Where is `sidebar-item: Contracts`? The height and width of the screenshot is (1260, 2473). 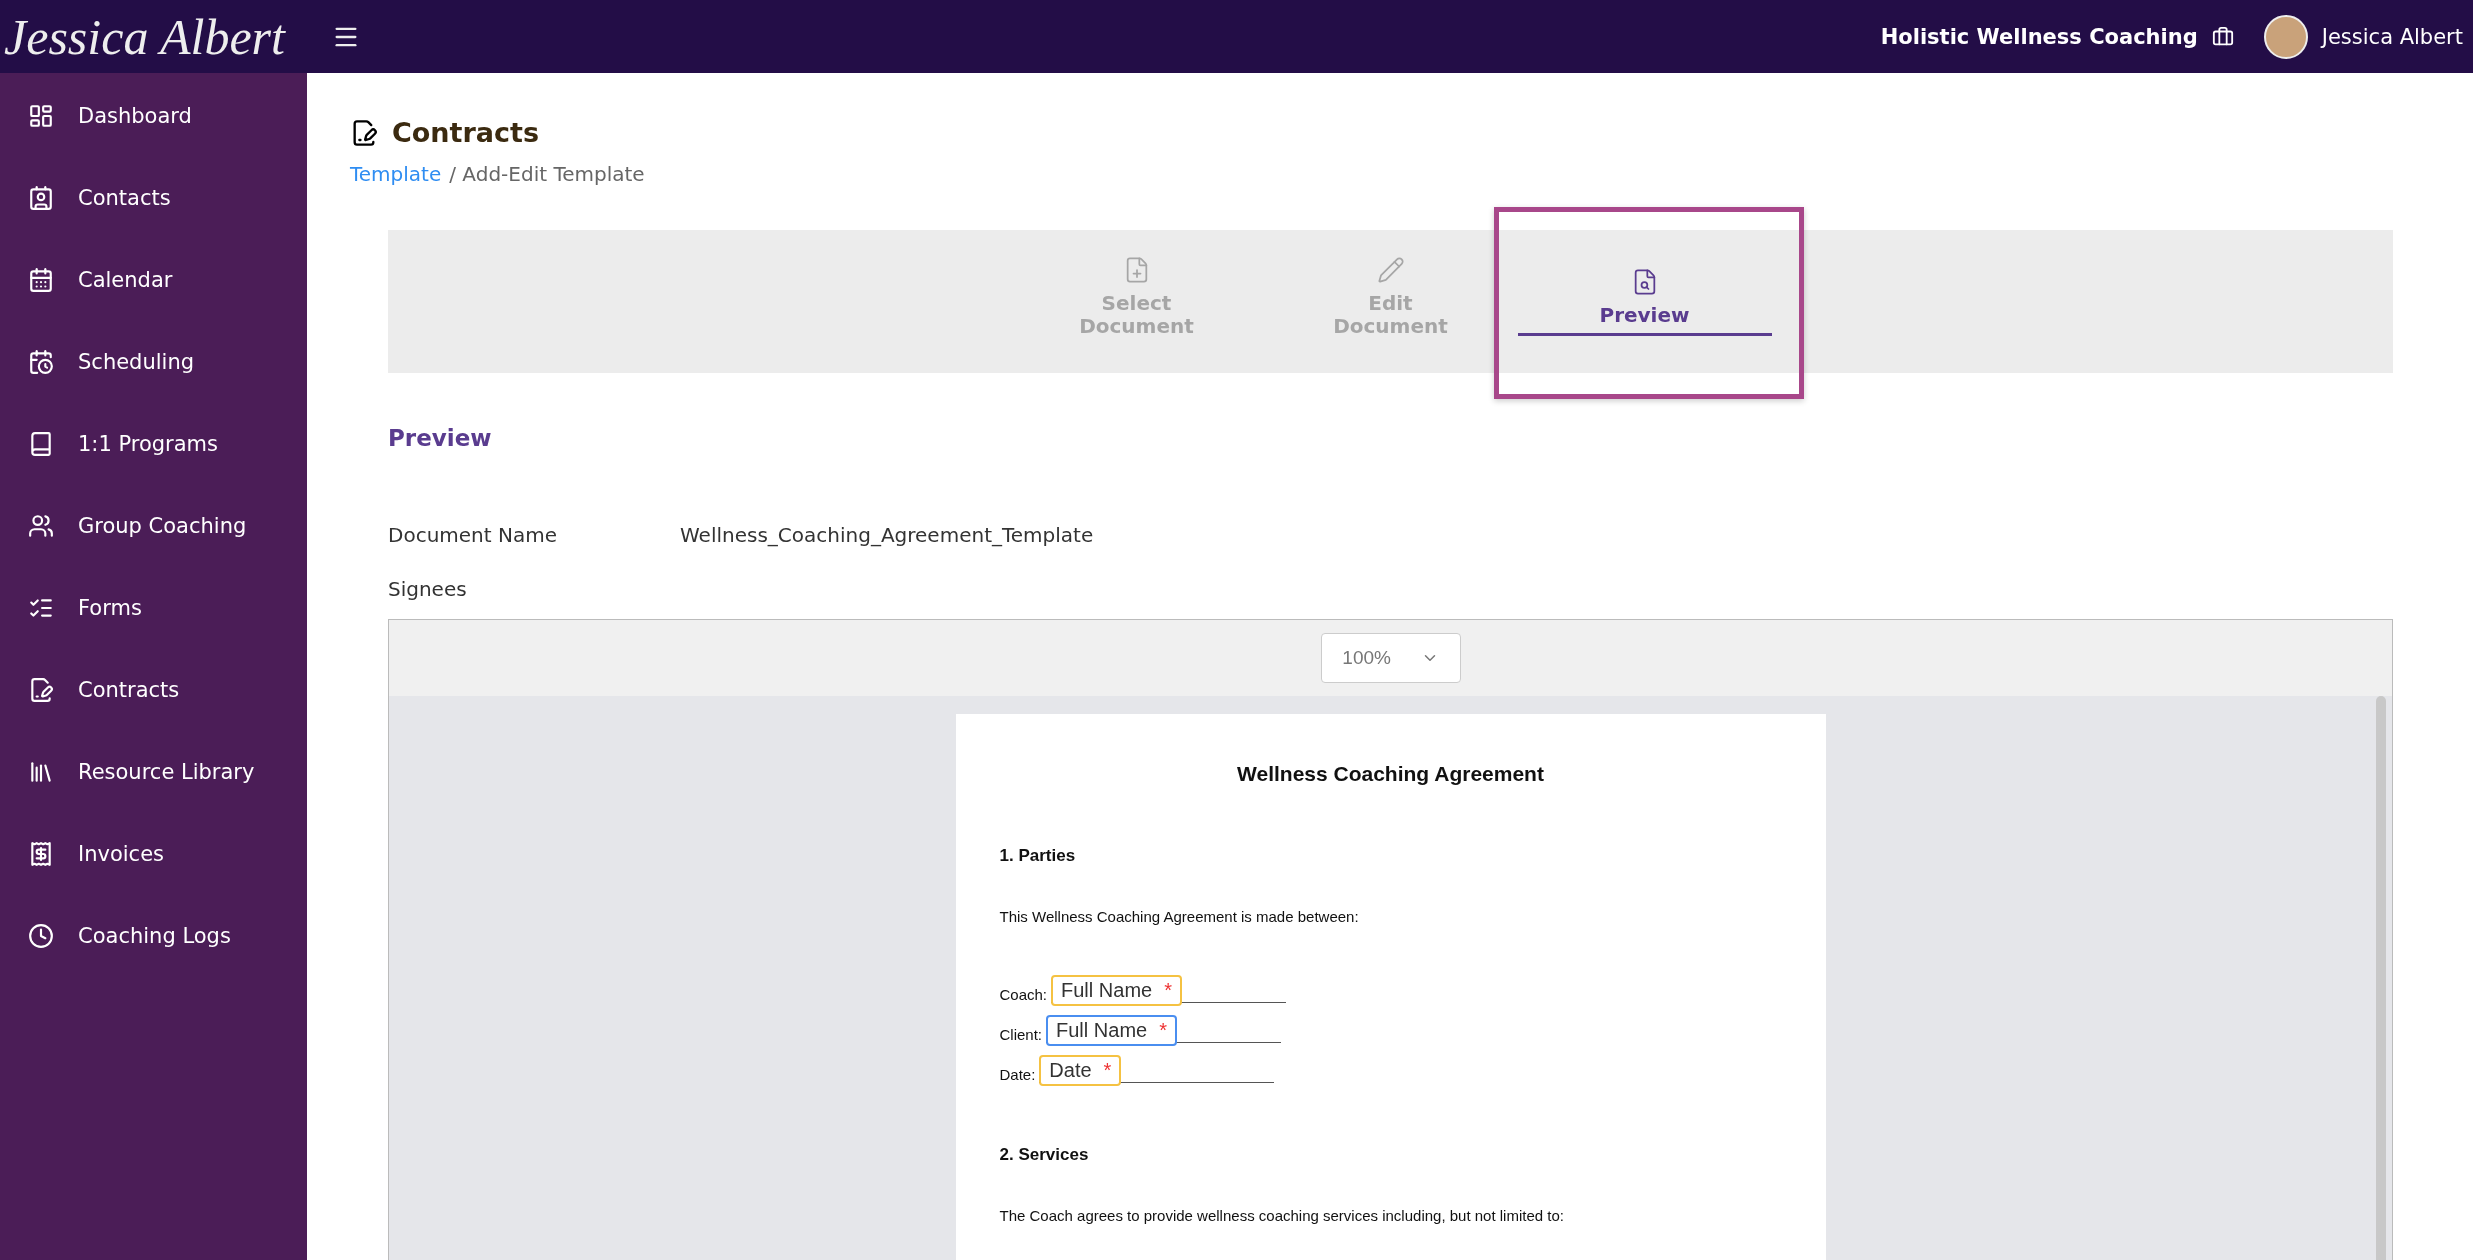 sidebar-item: Contracts is located at coordinates (153, 690).